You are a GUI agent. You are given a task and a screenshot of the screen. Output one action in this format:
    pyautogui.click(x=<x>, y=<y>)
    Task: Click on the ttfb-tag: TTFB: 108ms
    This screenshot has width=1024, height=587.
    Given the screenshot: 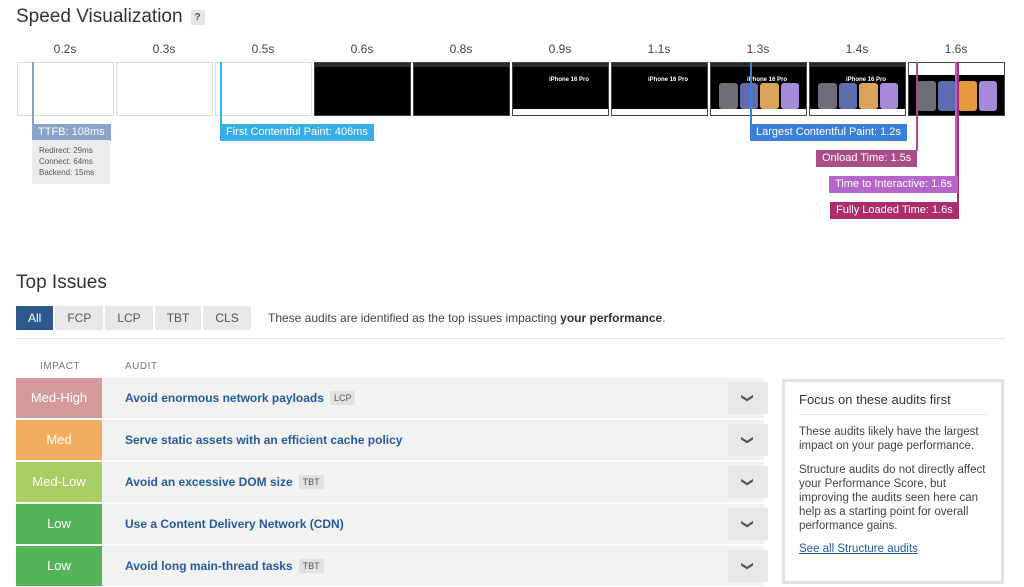 What is the action you would take?
    pyautogui.click(x=71, y=132)
    